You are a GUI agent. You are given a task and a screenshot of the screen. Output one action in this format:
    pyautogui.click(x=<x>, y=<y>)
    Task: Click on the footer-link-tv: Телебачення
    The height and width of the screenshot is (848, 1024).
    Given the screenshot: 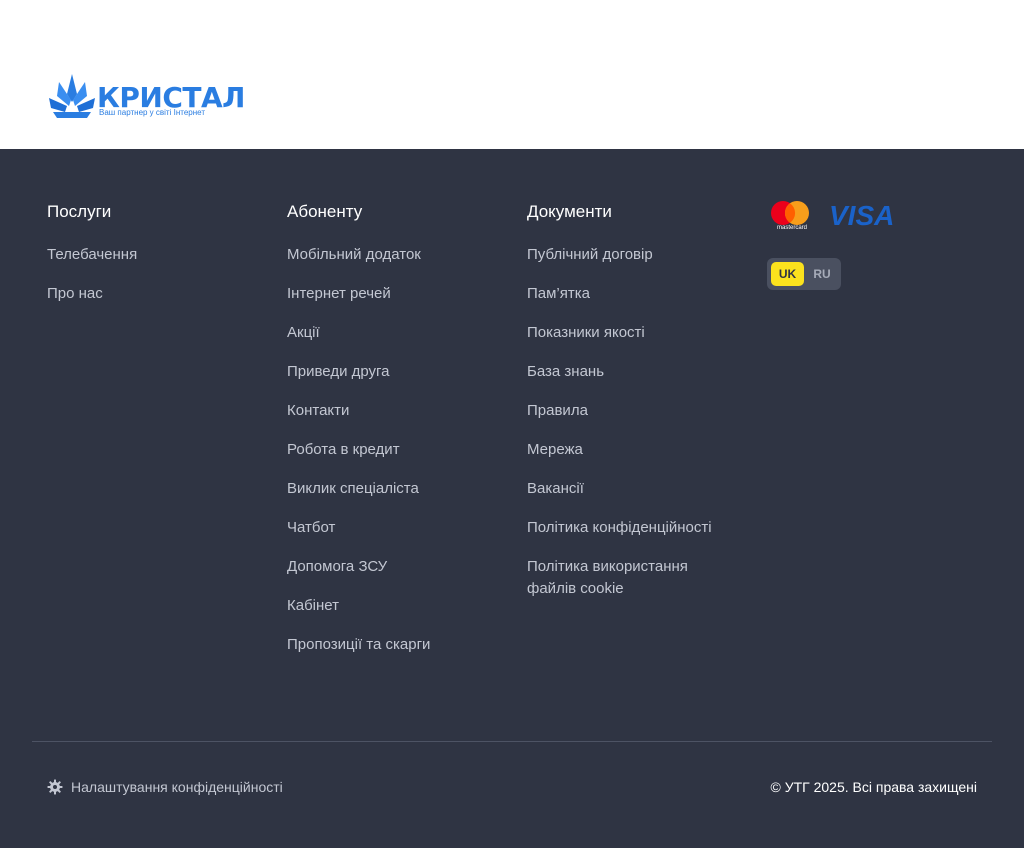 What is the action you would take?
    pyautogui.click(x=147, y=255)
    